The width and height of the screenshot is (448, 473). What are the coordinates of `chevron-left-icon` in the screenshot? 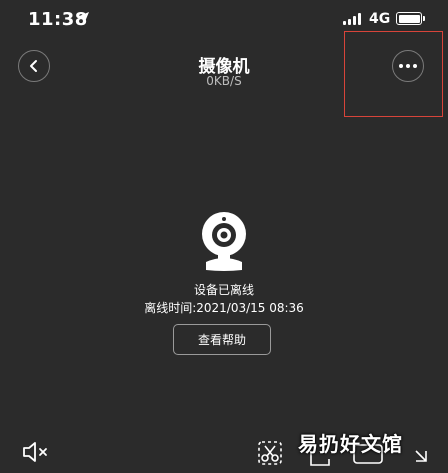 It's located at (33, 66).